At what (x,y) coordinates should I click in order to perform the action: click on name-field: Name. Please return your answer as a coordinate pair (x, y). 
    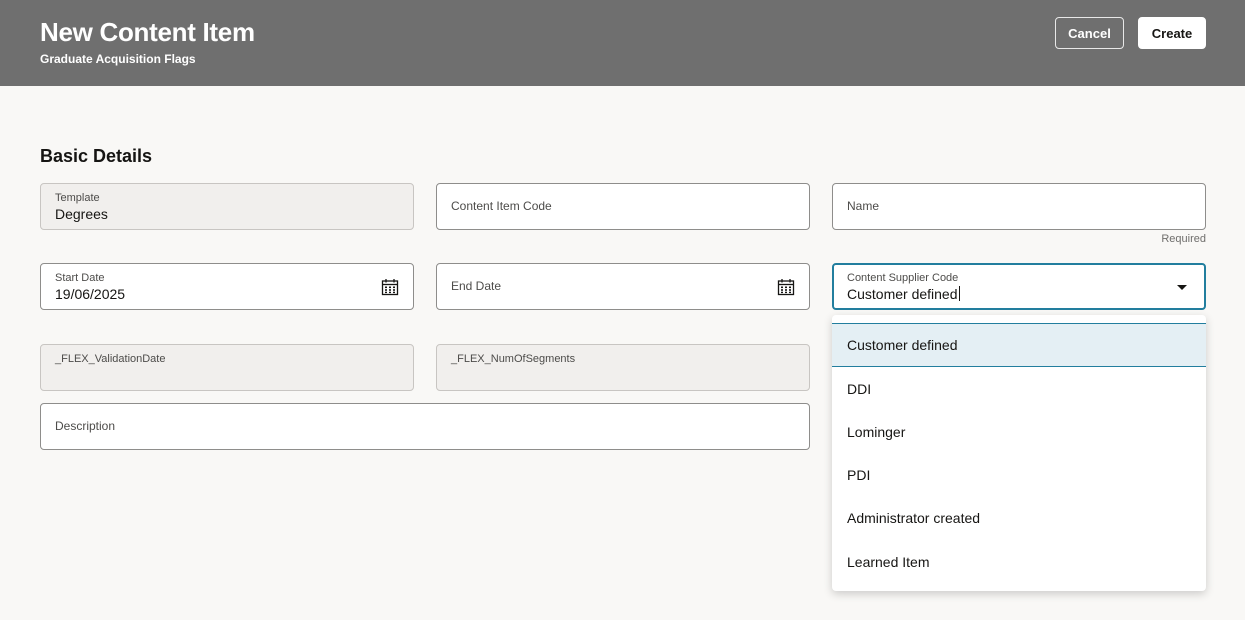
    Looking at the image, I should click on (1019, 206).